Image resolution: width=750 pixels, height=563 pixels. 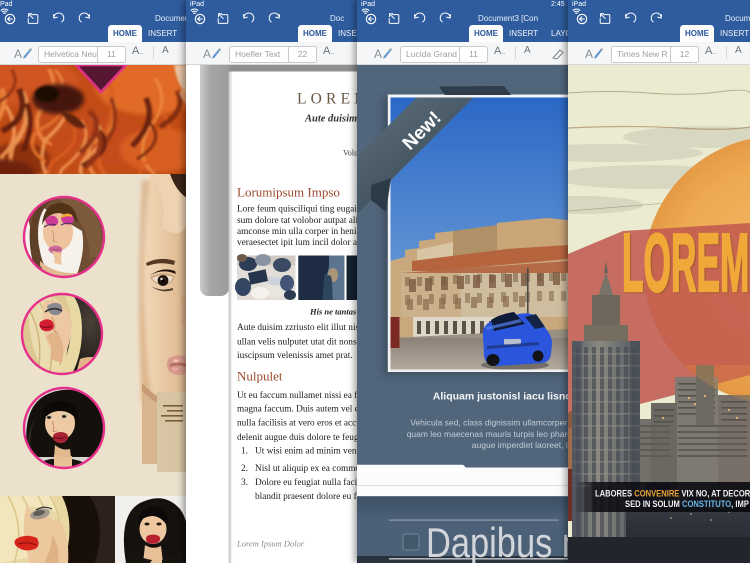 What do you see at coordinates (520, 445) in the screenshot?
I see `svg-text: augue imperdiet laoreet, ips` at bounding box center [520, 445].